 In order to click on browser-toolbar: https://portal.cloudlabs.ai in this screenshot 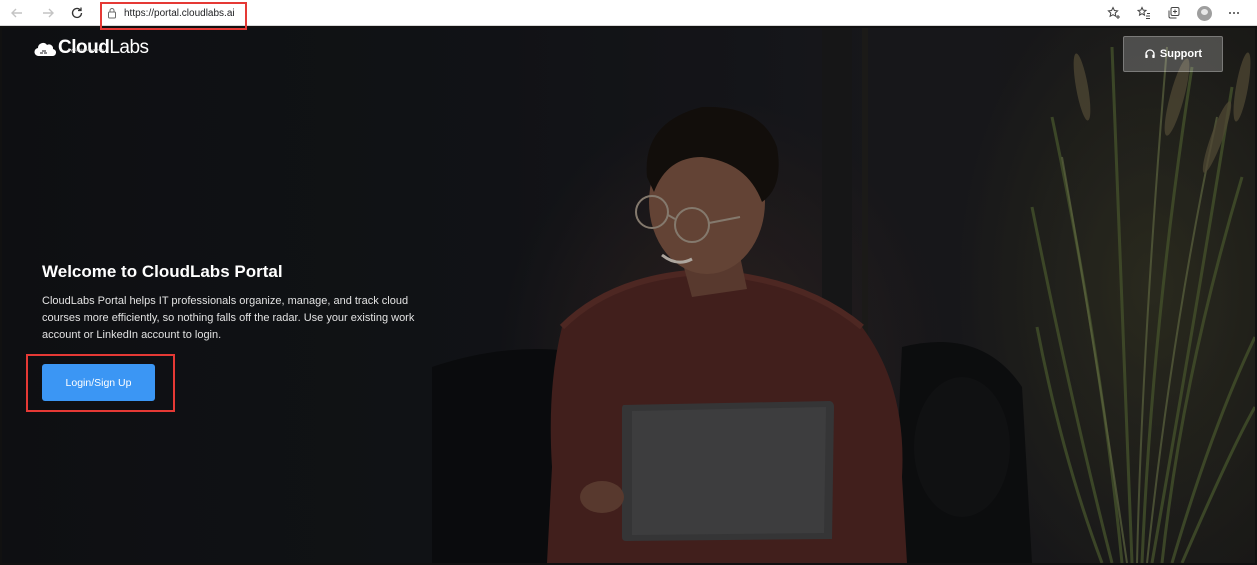, I will do `click(628, 13)`.